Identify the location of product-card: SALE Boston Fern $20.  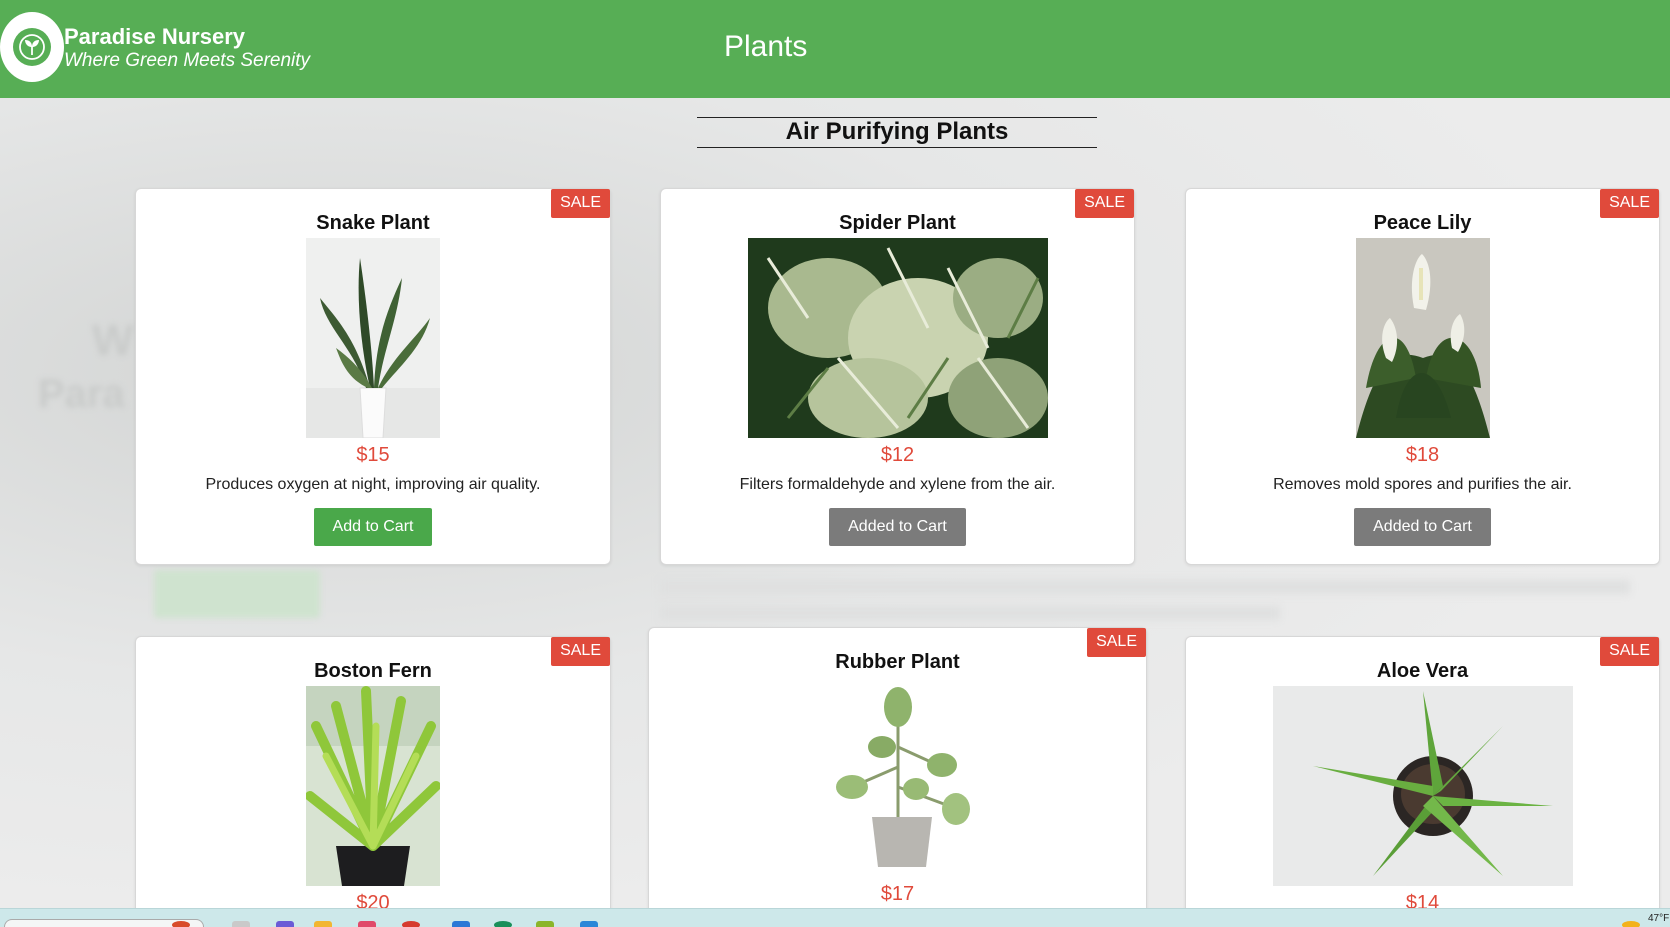
(373, 781).